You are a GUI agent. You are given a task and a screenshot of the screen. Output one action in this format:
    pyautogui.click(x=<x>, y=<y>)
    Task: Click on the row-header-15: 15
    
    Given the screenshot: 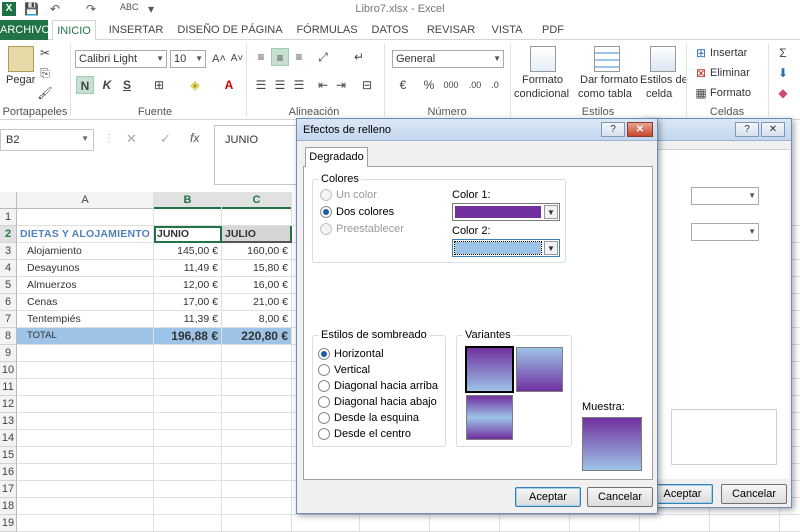 What is the action you would take?
    pyautogui.click(x=8, y=455)
    